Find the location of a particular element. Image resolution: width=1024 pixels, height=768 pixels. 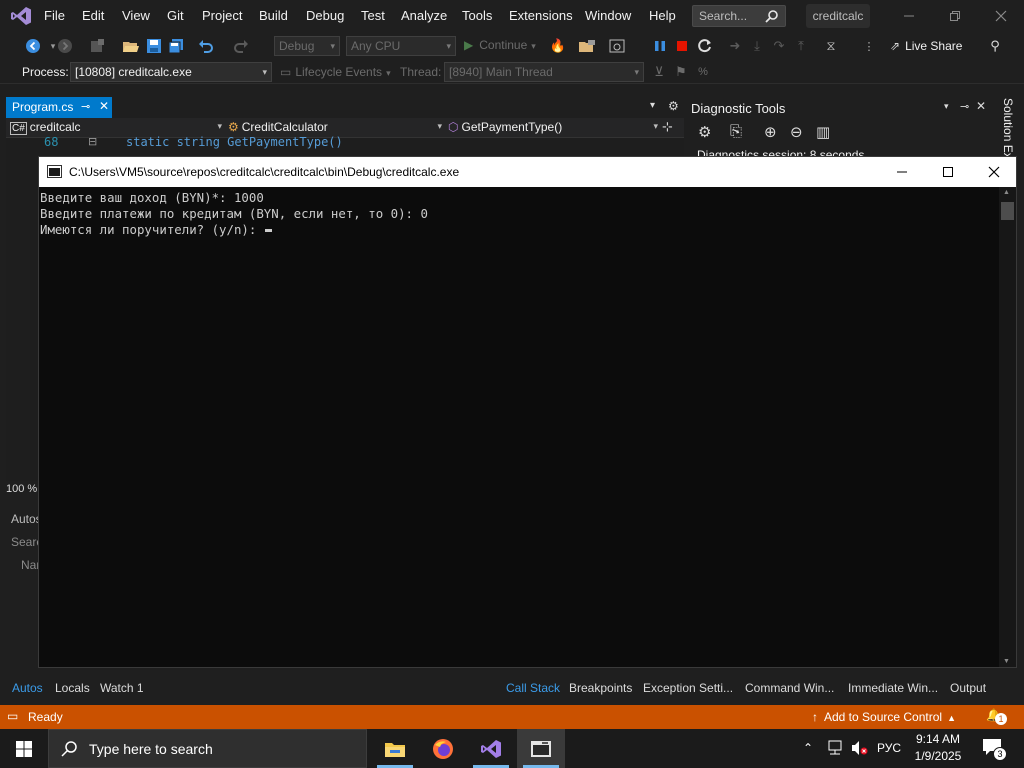

start-button is located at coordinates (24, 748).